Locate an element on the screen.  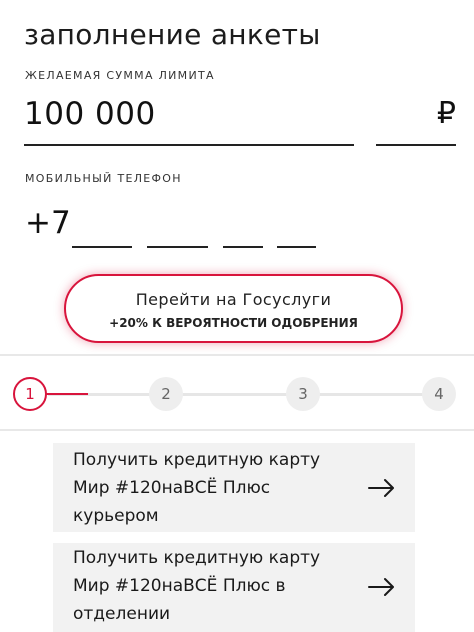
amount-underline is located at coordinates (189, 145).